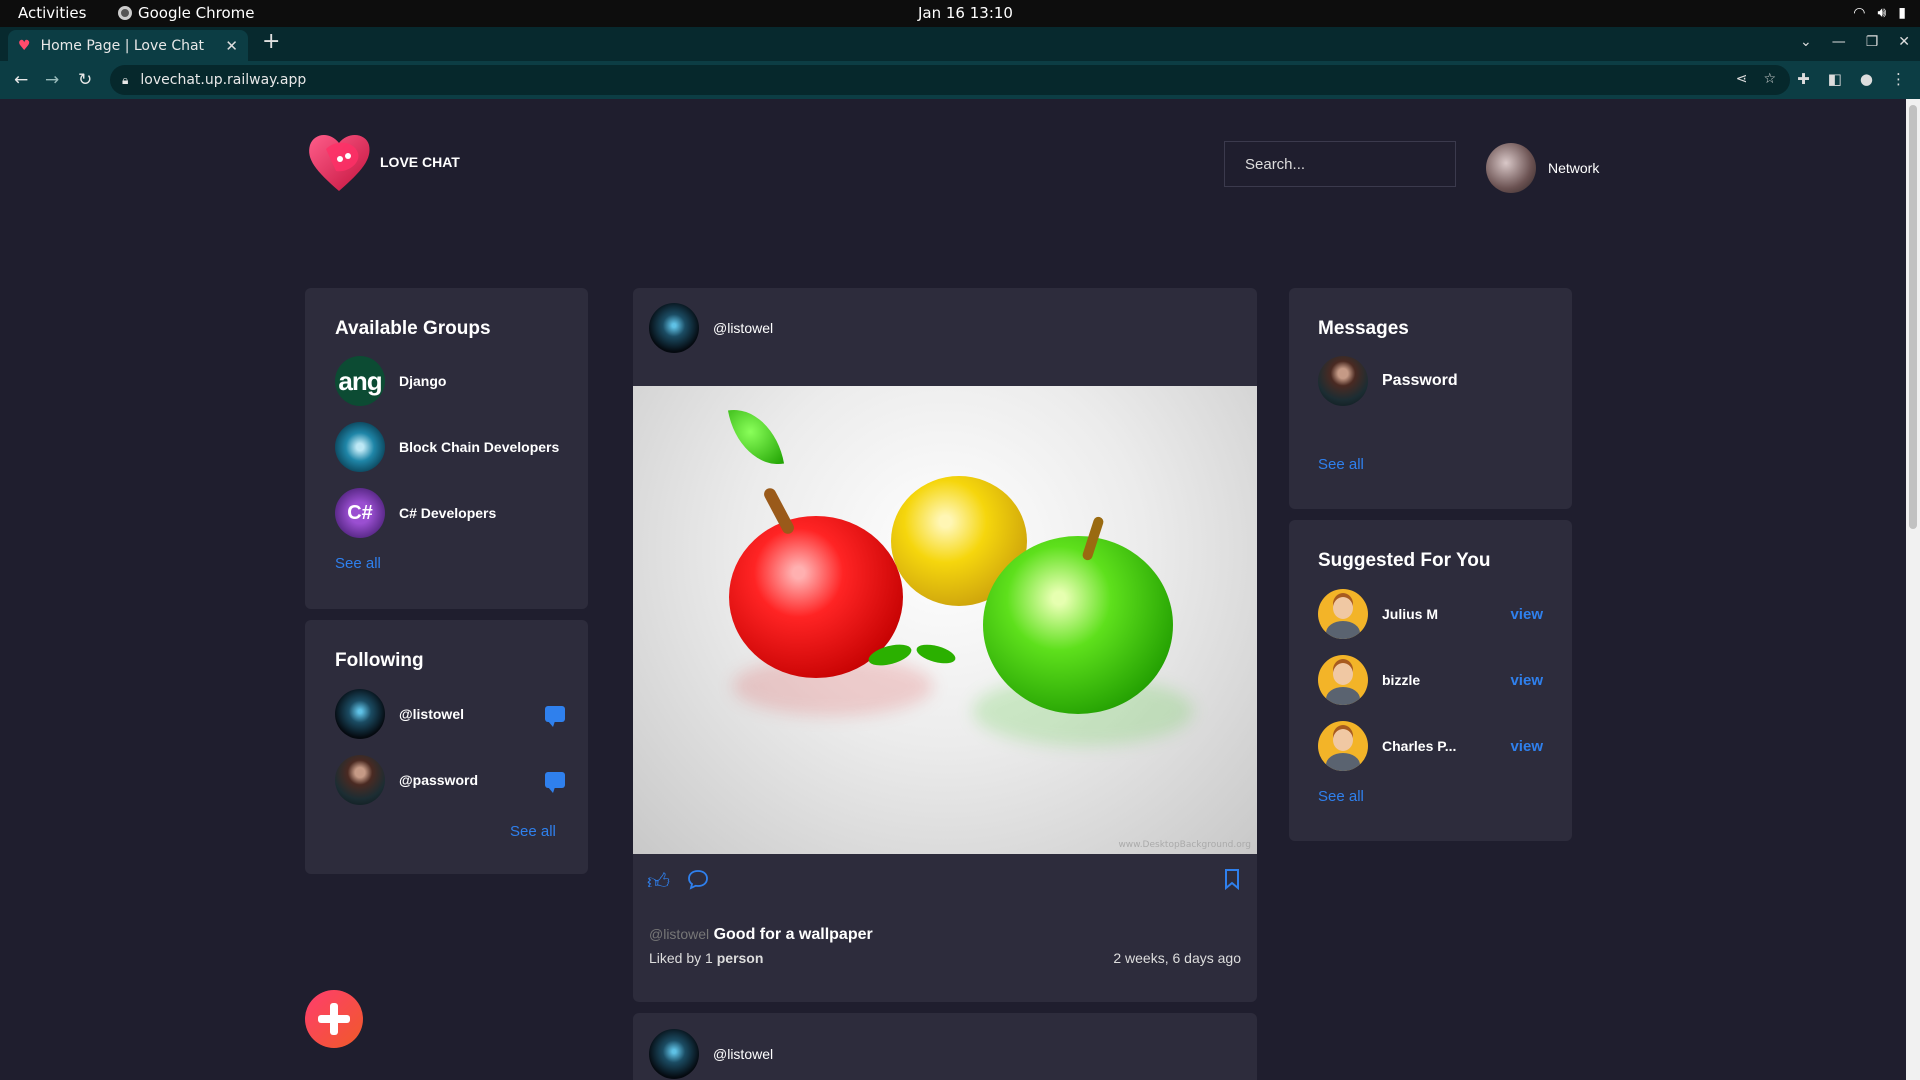 Image resolution: width=1920 pixels, height=1080 pixels. I want to click on messages-card: Messages Password See all, so click(1430, 398).